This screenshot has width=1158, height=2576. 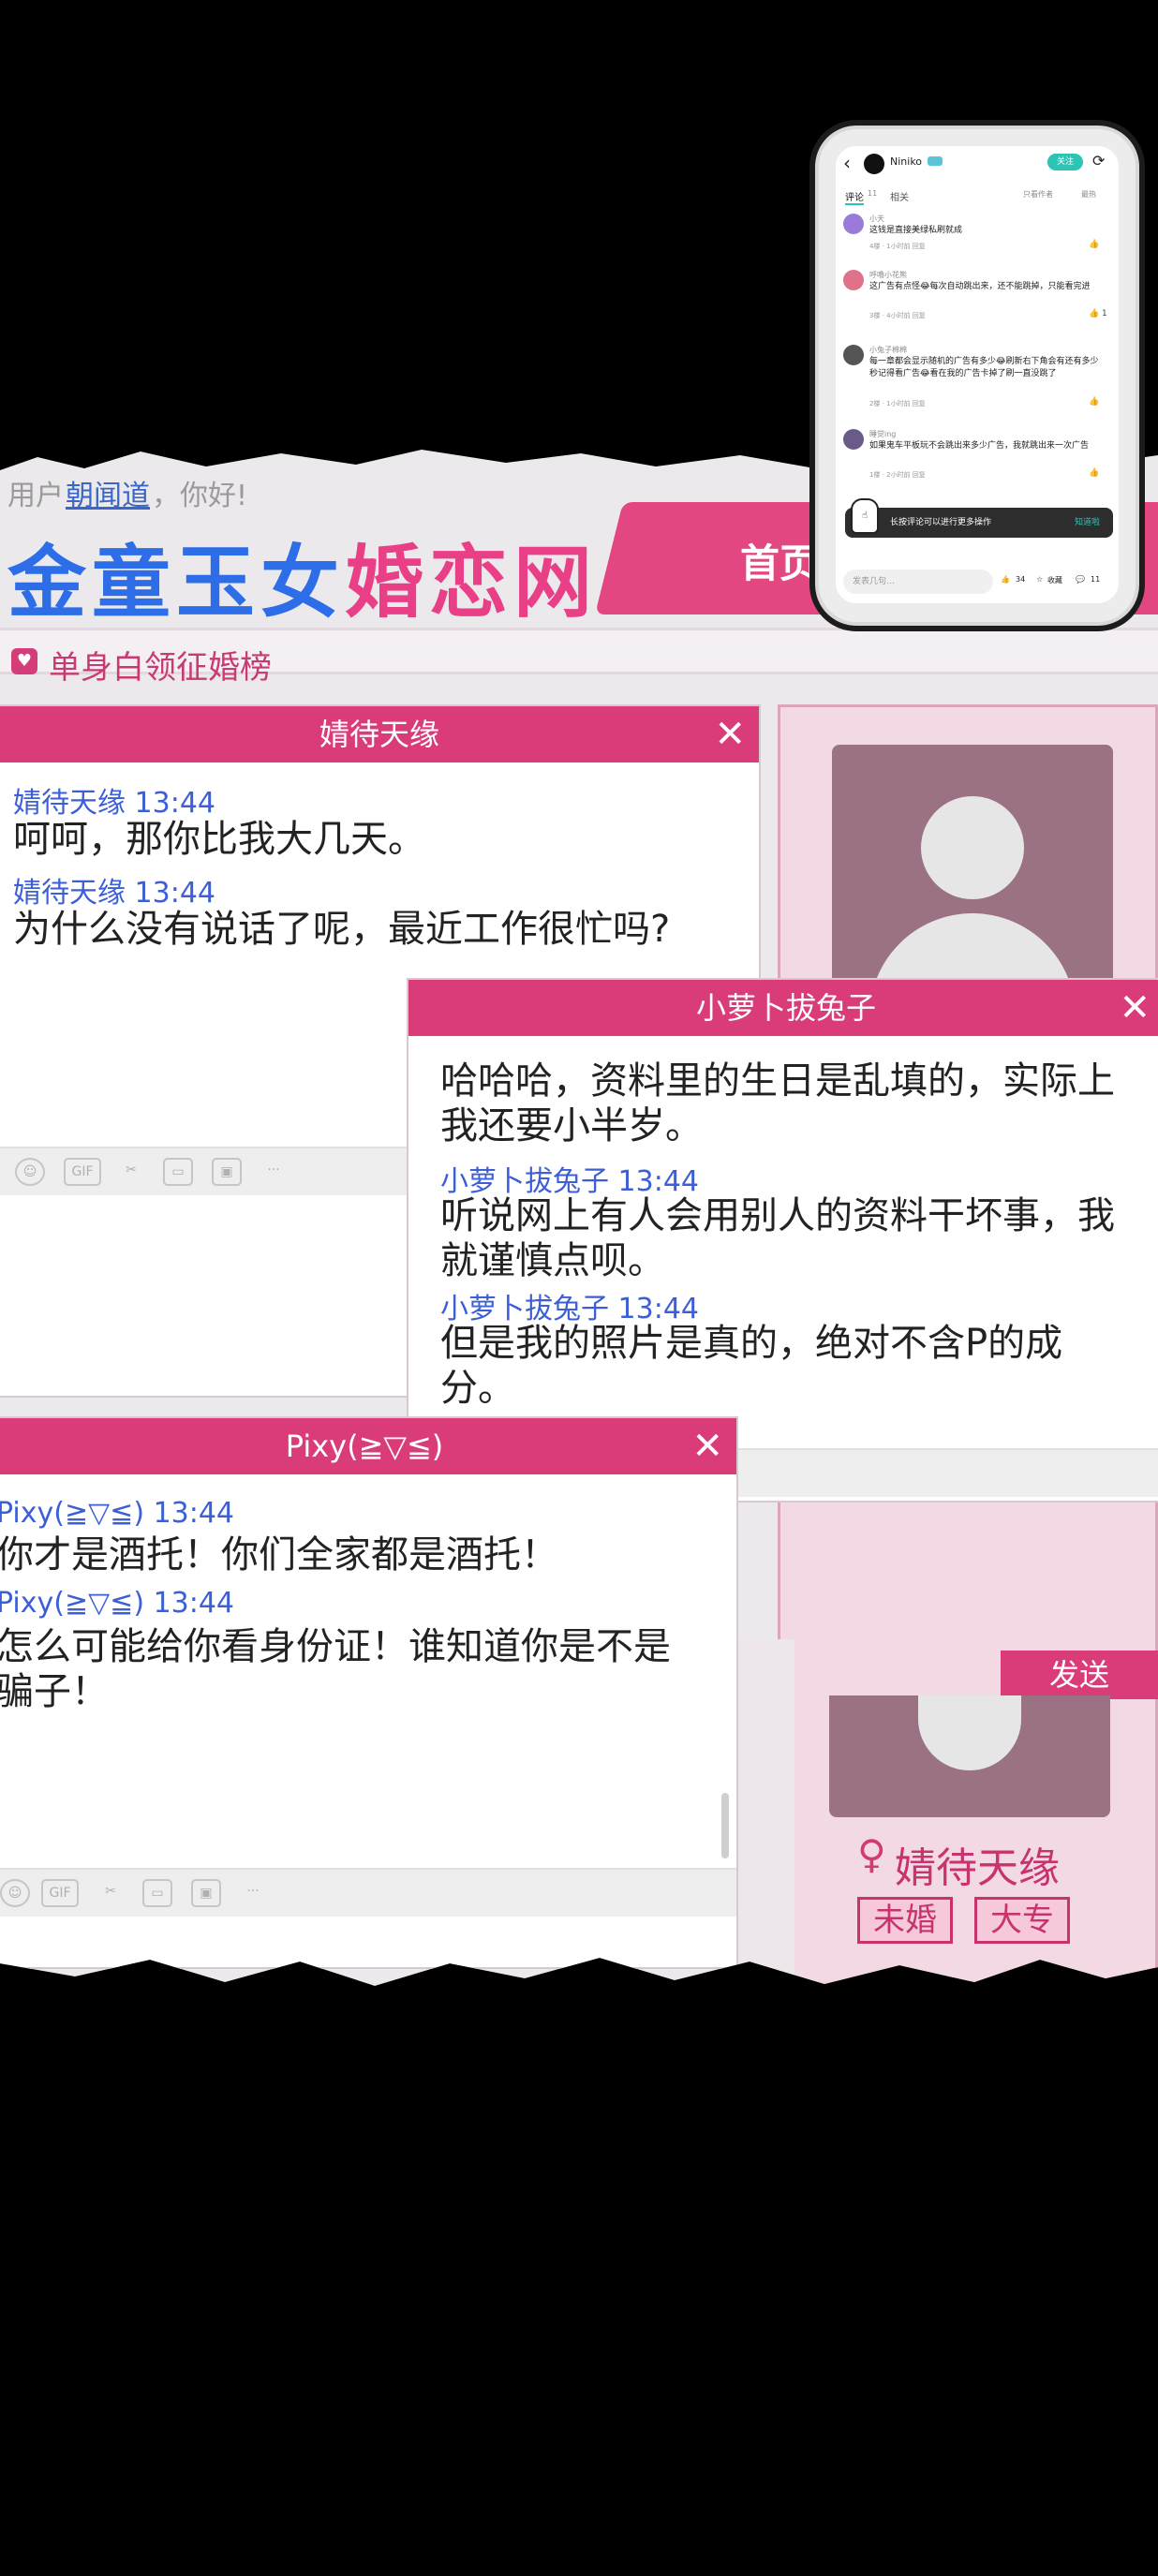 I want to click on toast: 长按评论可以进行更多操作 知道啦, so click(x=979, y=523).